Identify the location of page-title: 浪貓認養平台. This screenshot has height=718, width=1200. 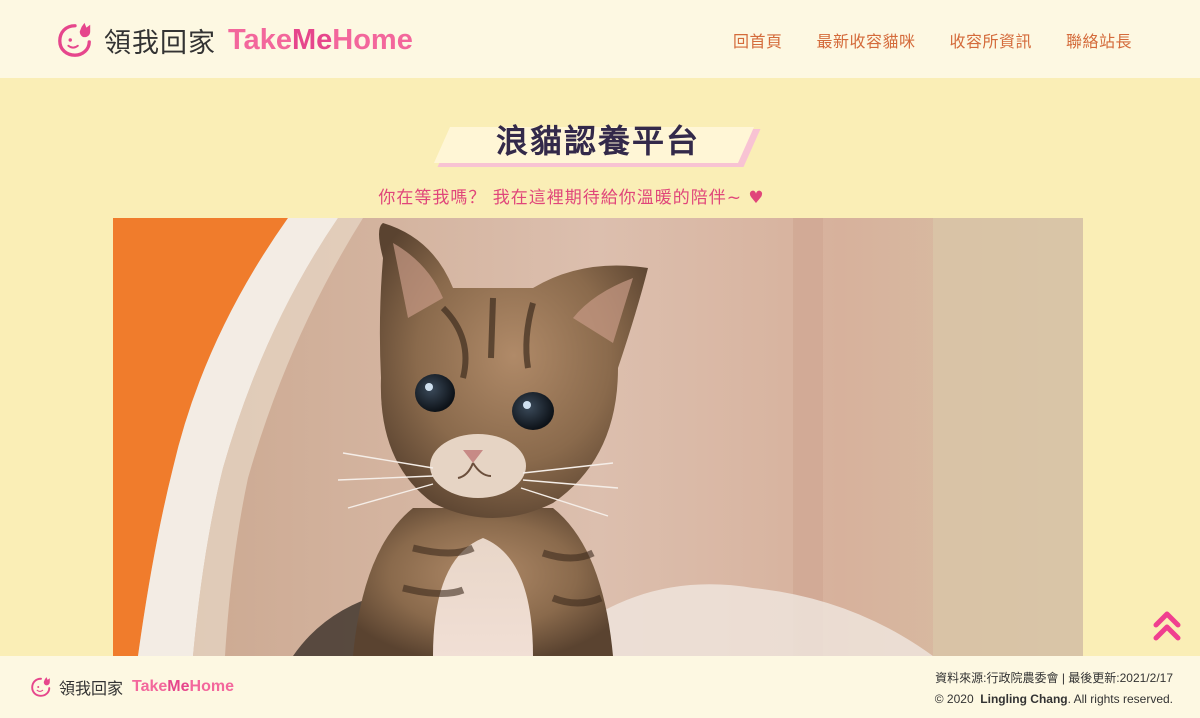
(597, 141).